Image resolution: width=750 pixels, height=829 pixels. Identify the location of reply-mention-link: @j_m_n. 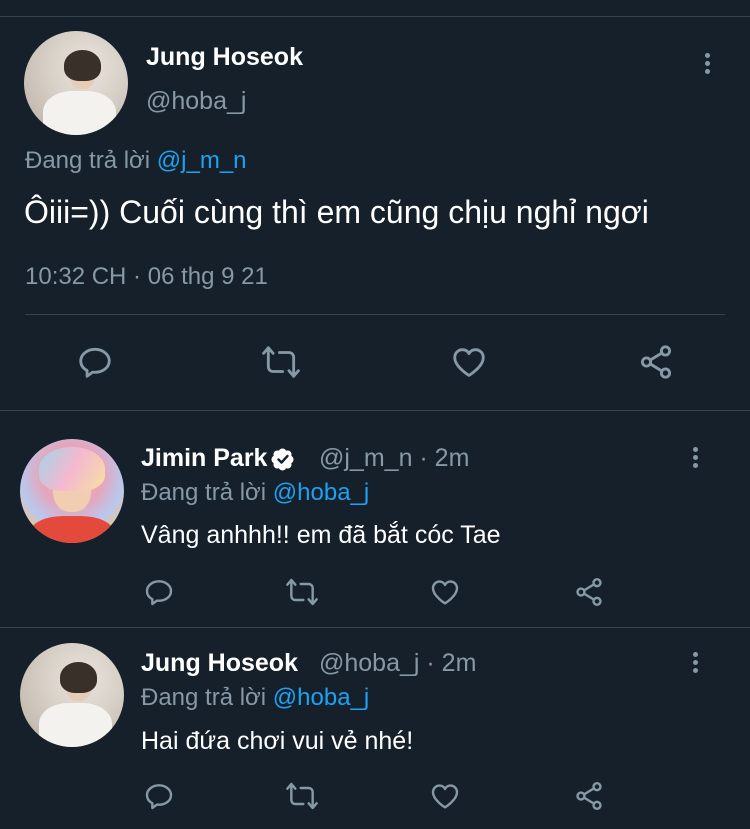
(202, 160).